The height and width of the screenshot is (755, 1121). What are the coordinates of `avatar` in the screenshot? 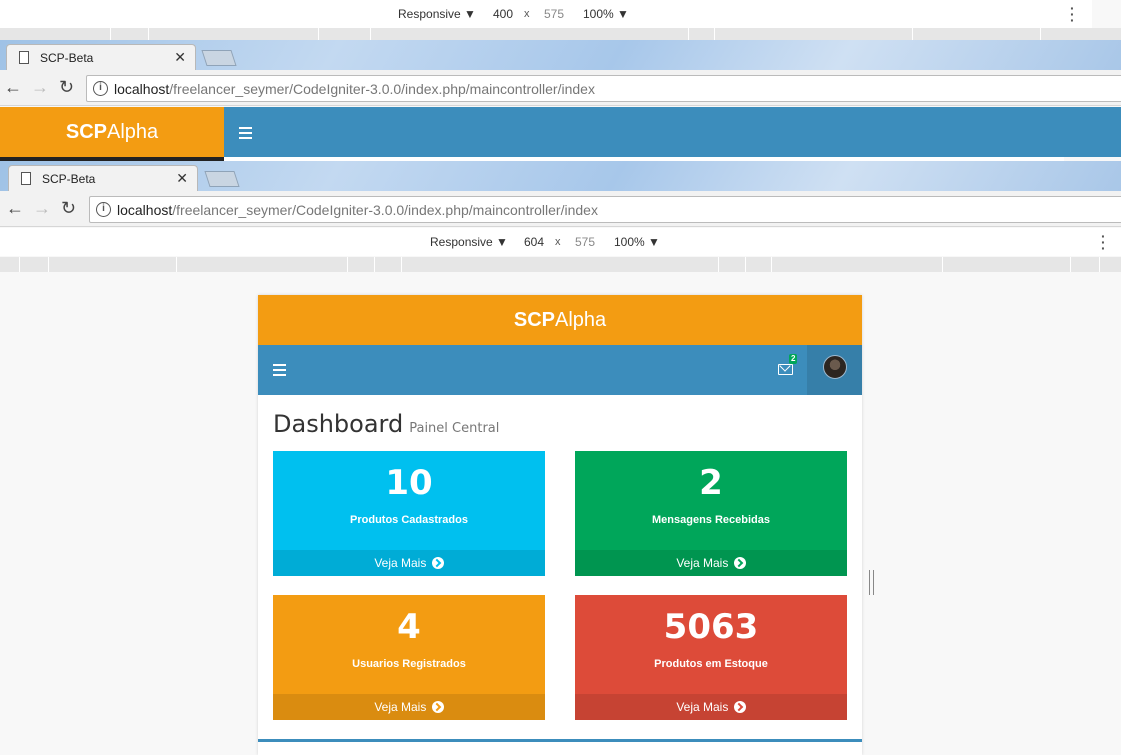 It's located at (835, 367).